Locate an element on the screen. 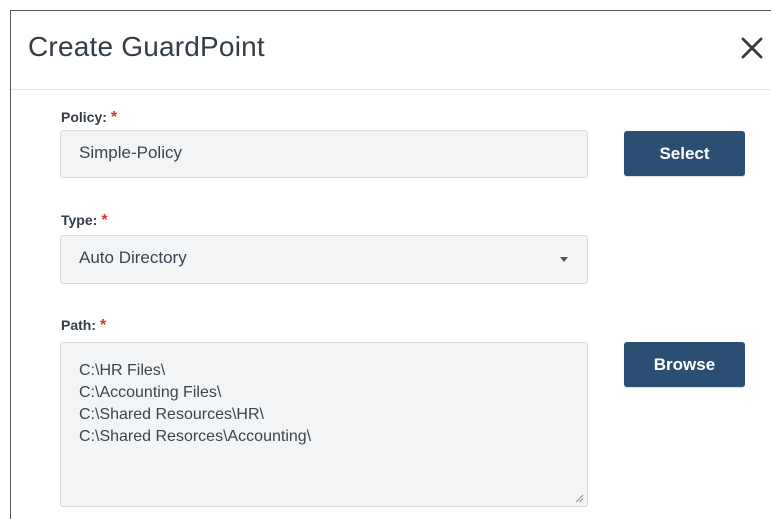 The height and width of the screenshot is (519, 771). type-label-text: Type: is located at coordinates (79, 220).